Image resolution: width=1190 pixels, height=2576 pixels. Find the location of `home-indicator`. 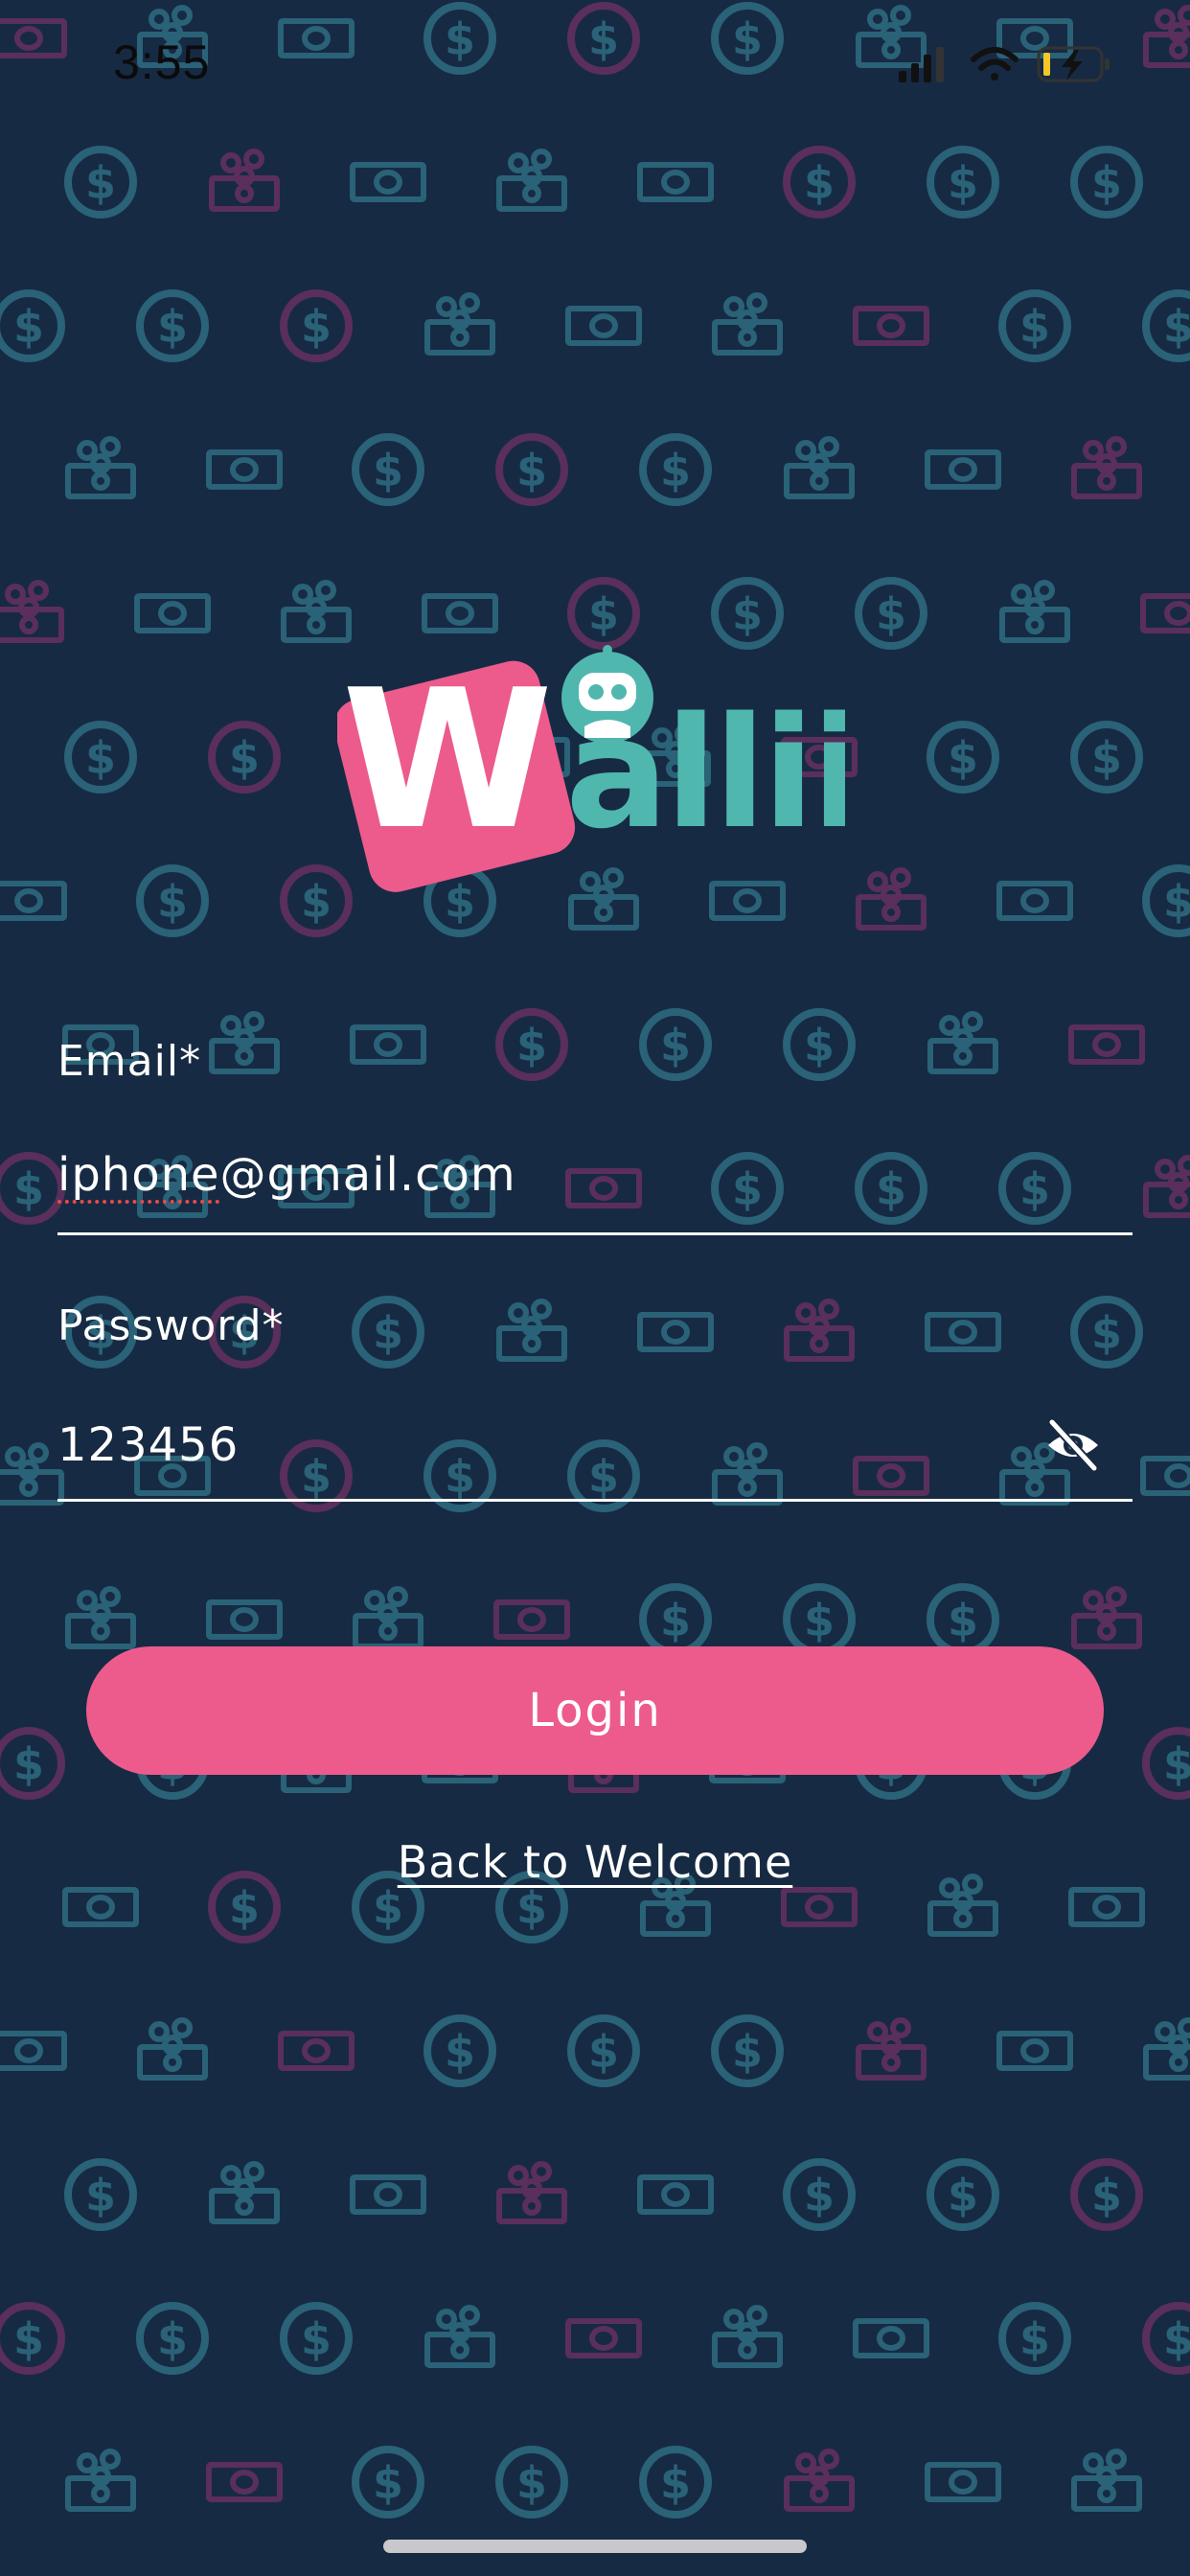

home-indicator is located at coordinates (595, 2546).